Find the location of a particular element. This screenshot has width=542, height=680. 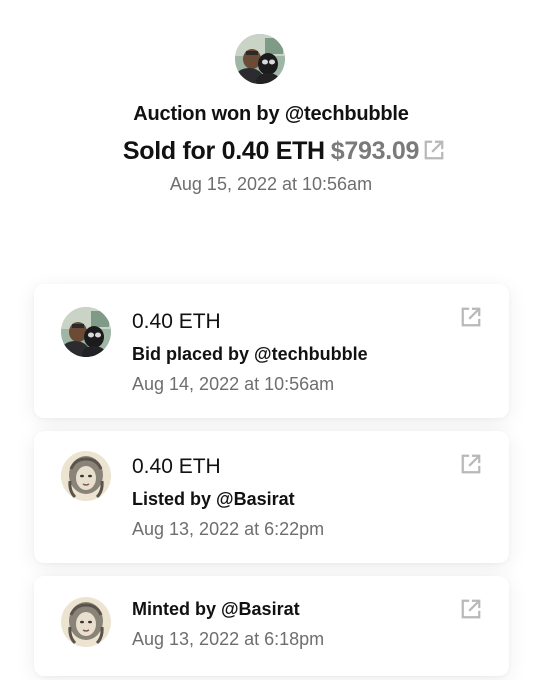

listed-date: Aug 13, 2022 at 6:22pm is located at coordinates (228, 529).